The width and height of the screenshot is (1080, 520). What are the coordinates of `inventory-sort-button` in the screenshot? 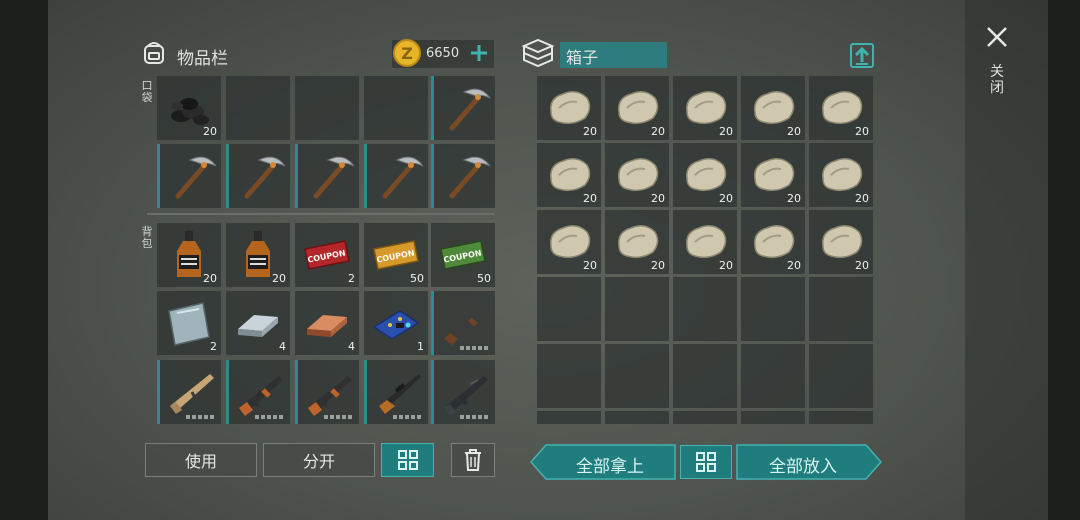 It's located at (407, 460).